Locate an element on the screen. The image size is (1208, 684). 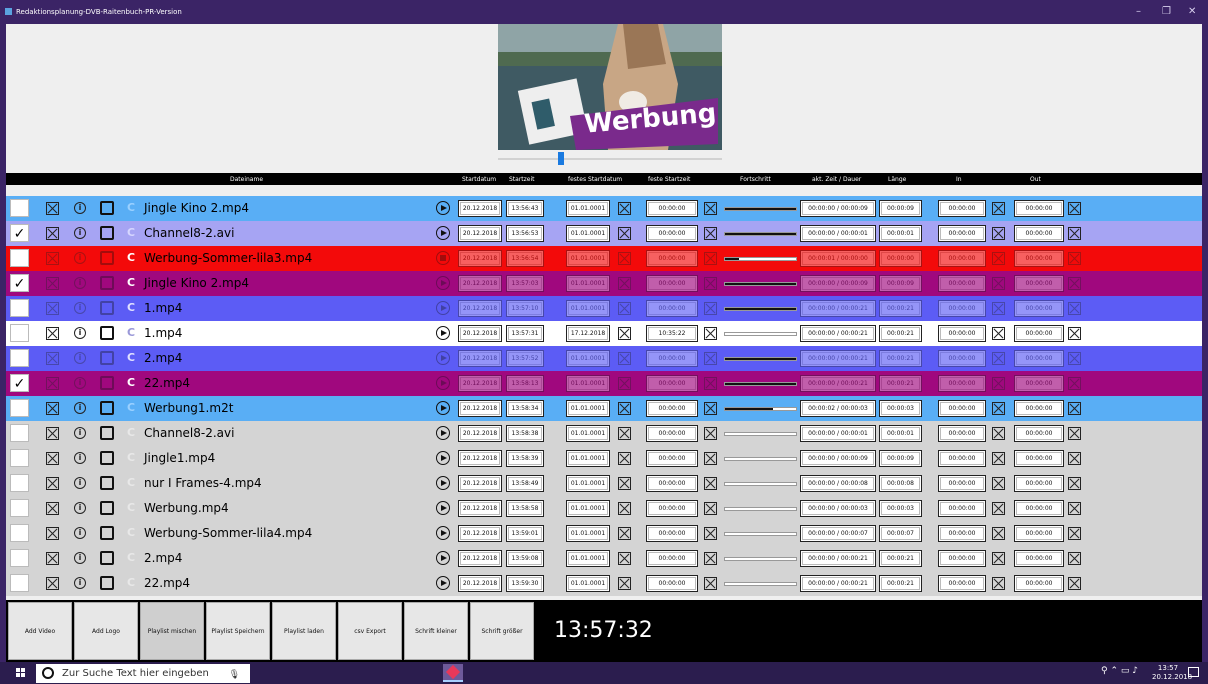
starttime-field: 13:56:53 is located at coordinates (525, 233).